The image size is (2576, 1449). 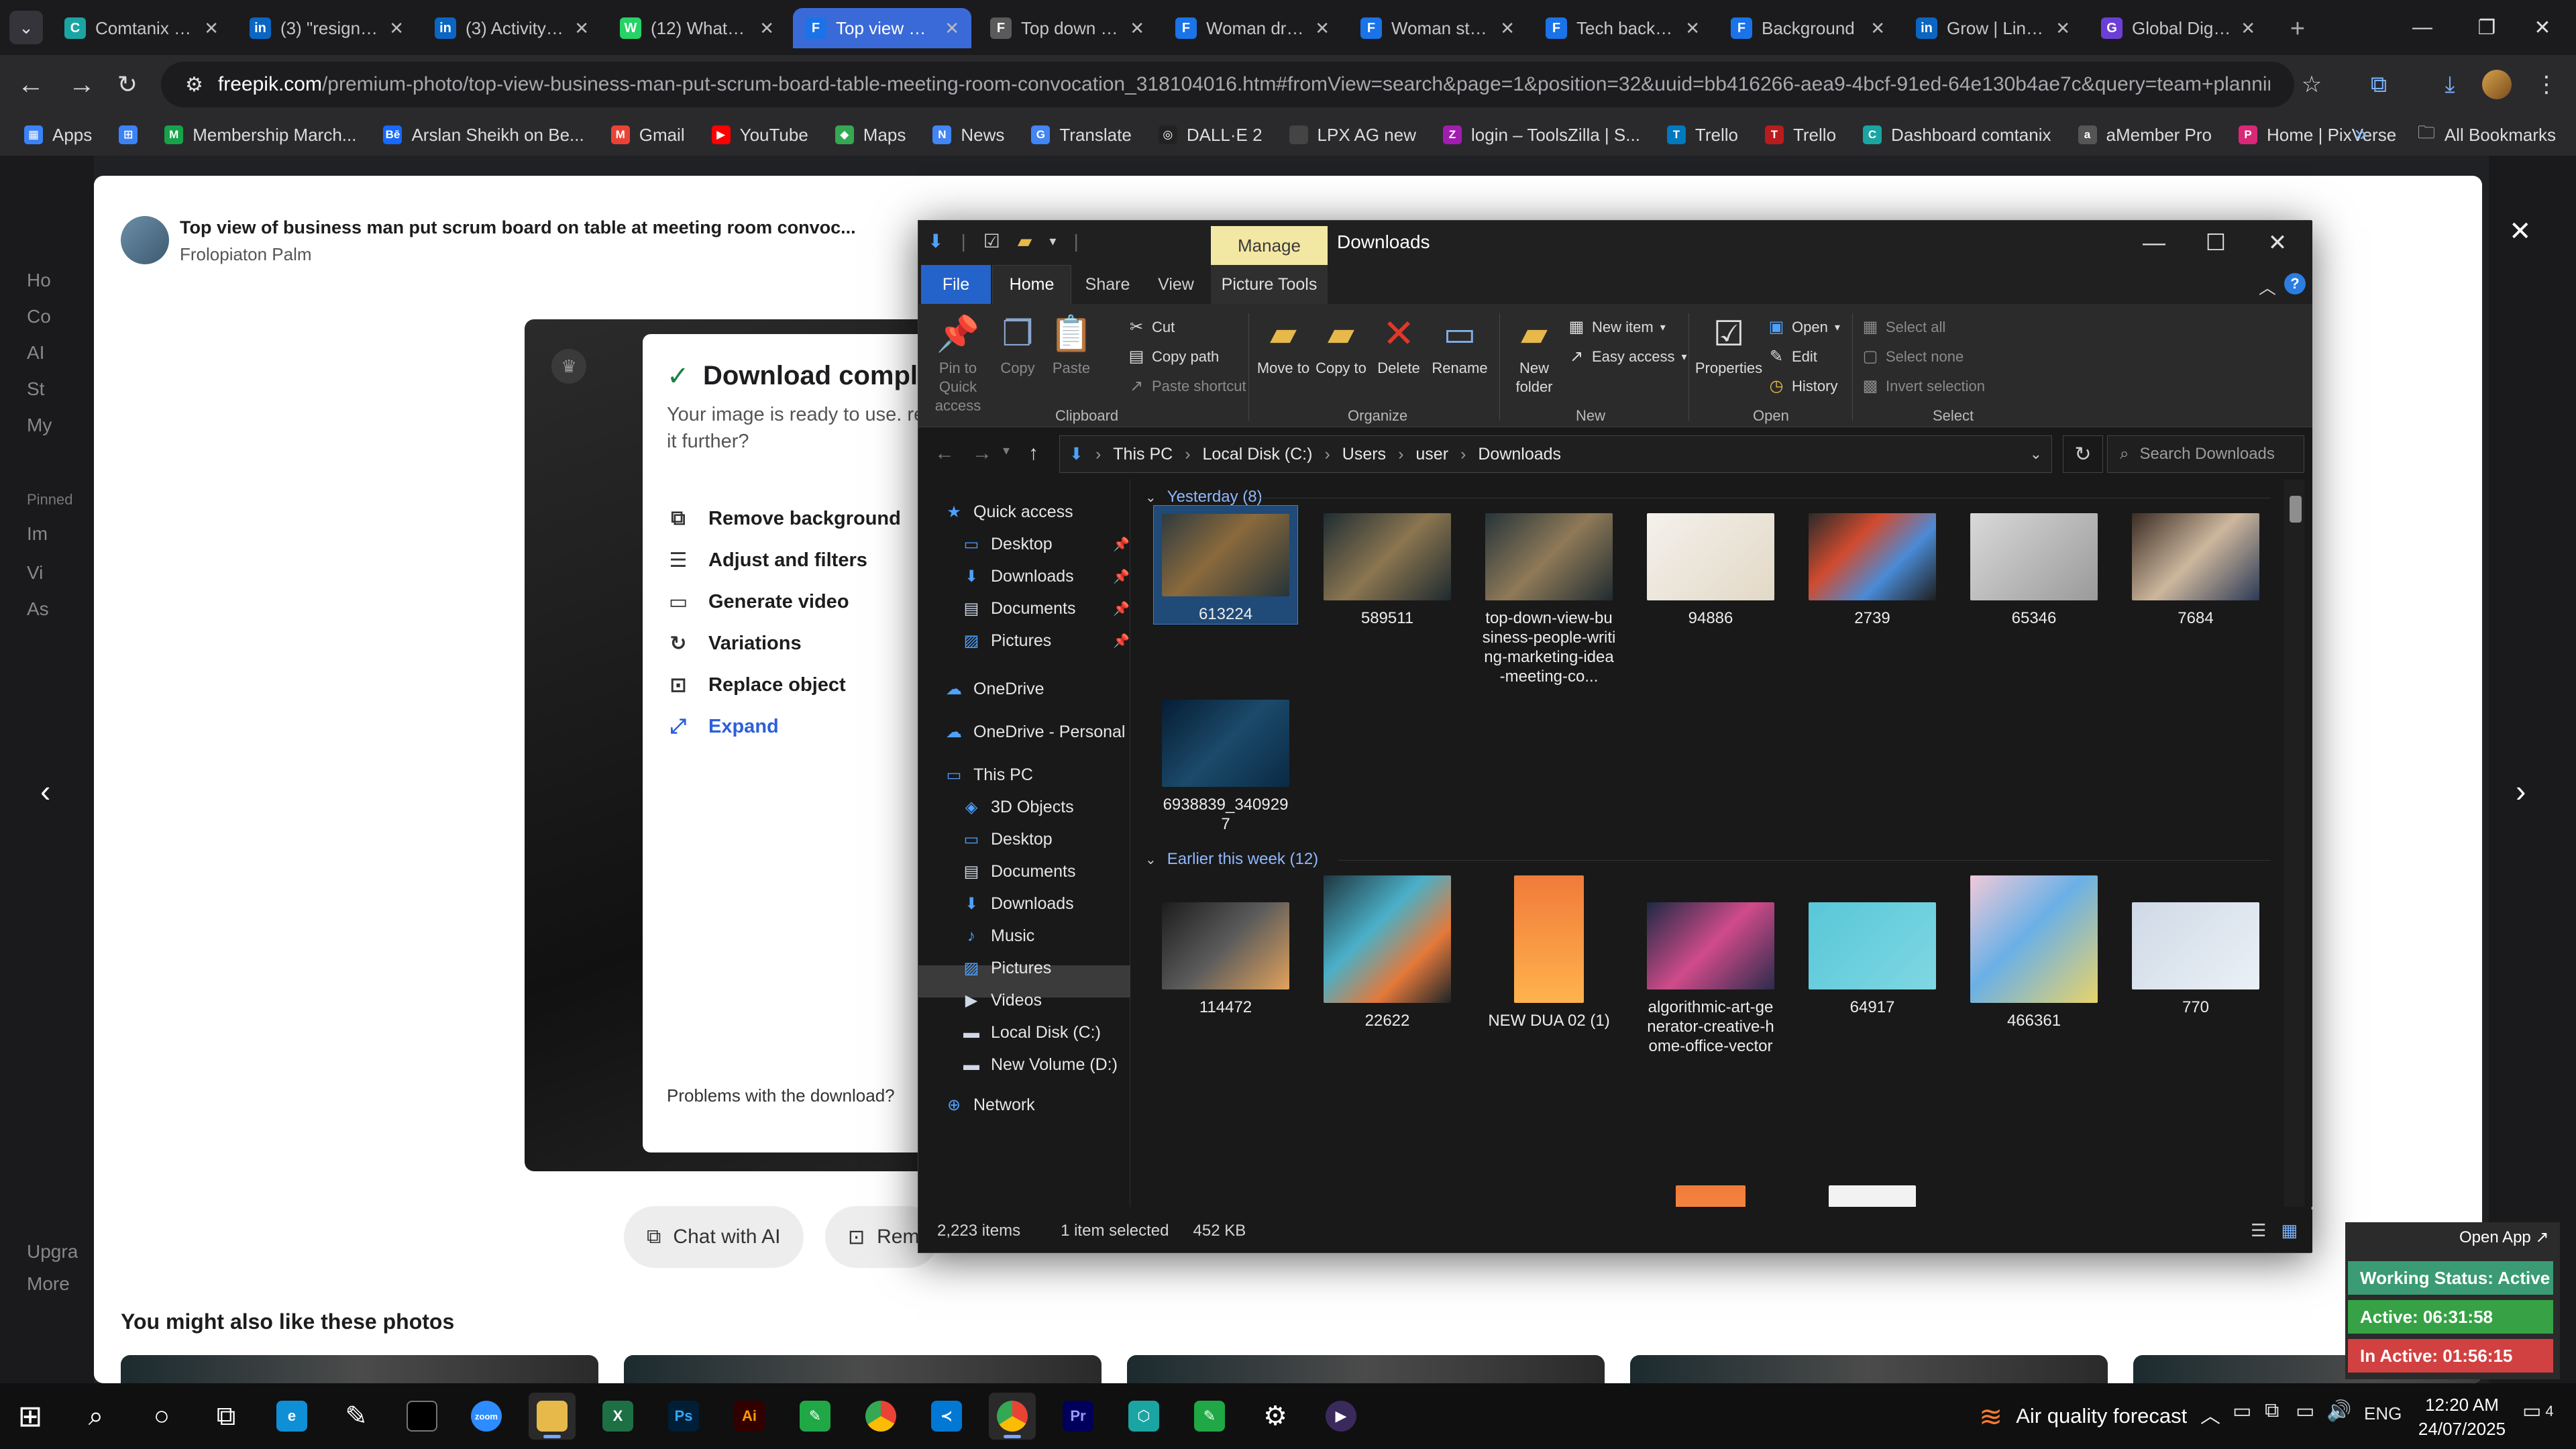 I want to click on large-icons-view-icon: ▦, so click(x=2289, y=1230).